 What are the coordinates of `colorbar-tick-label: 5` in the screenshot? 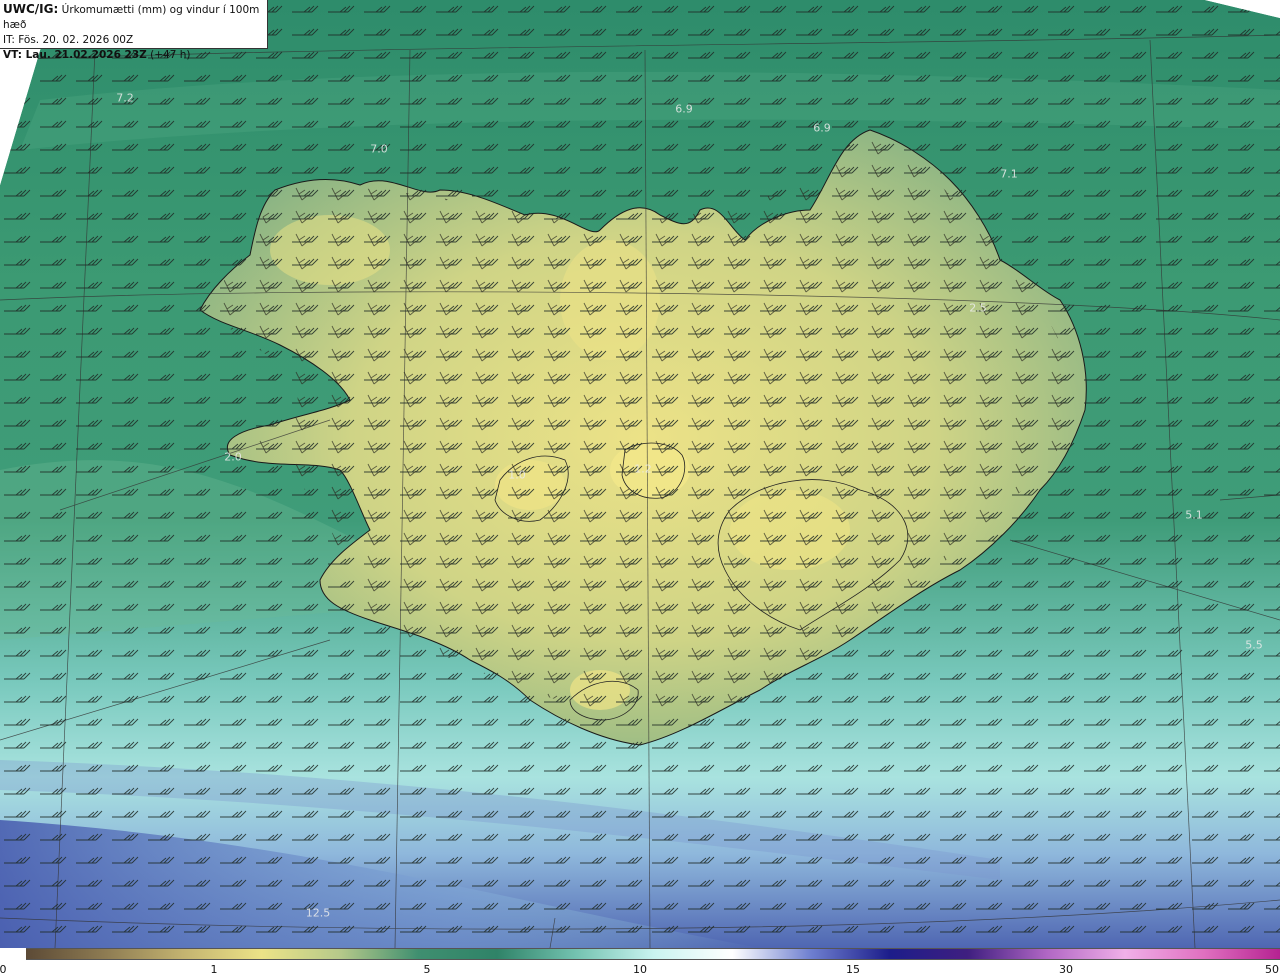 It's located at (427, 969).